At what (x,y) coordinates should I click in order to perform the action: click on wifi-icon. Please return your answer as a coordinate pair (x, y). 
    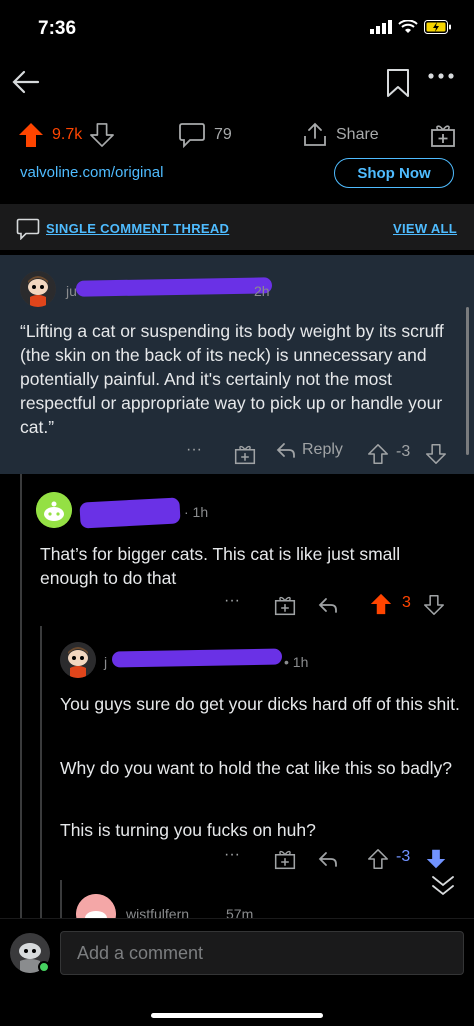
    Looking at the image, I should click on (408, 26).